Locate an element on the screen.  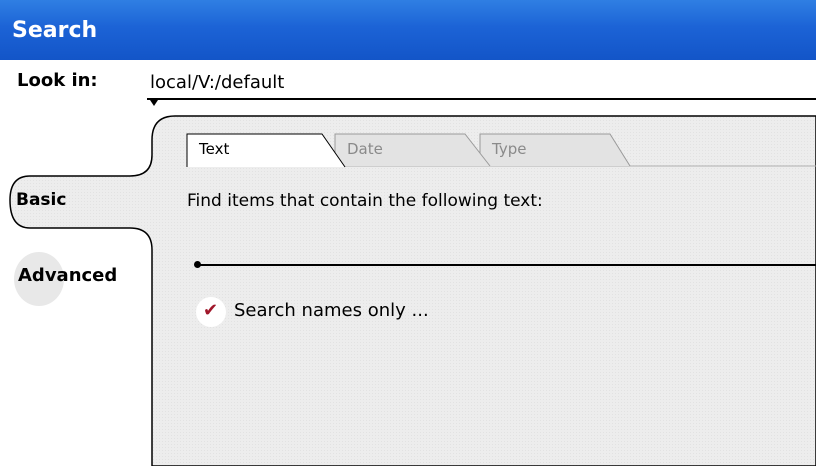
mode-advanced-label: Advanced is located at coordinates (68, 275).